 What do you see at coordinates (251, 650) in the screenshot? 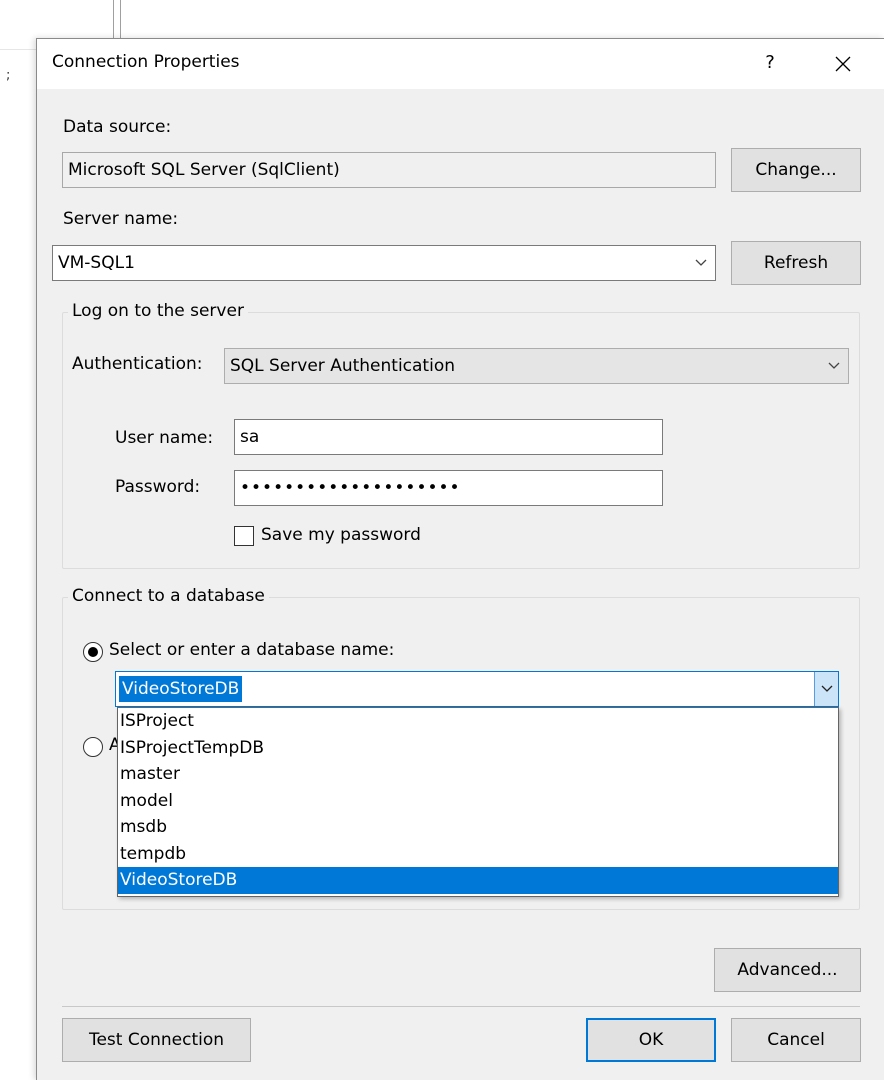
I see `select-database-label: Select or enter a database name:` at bounding box center [251, 650].